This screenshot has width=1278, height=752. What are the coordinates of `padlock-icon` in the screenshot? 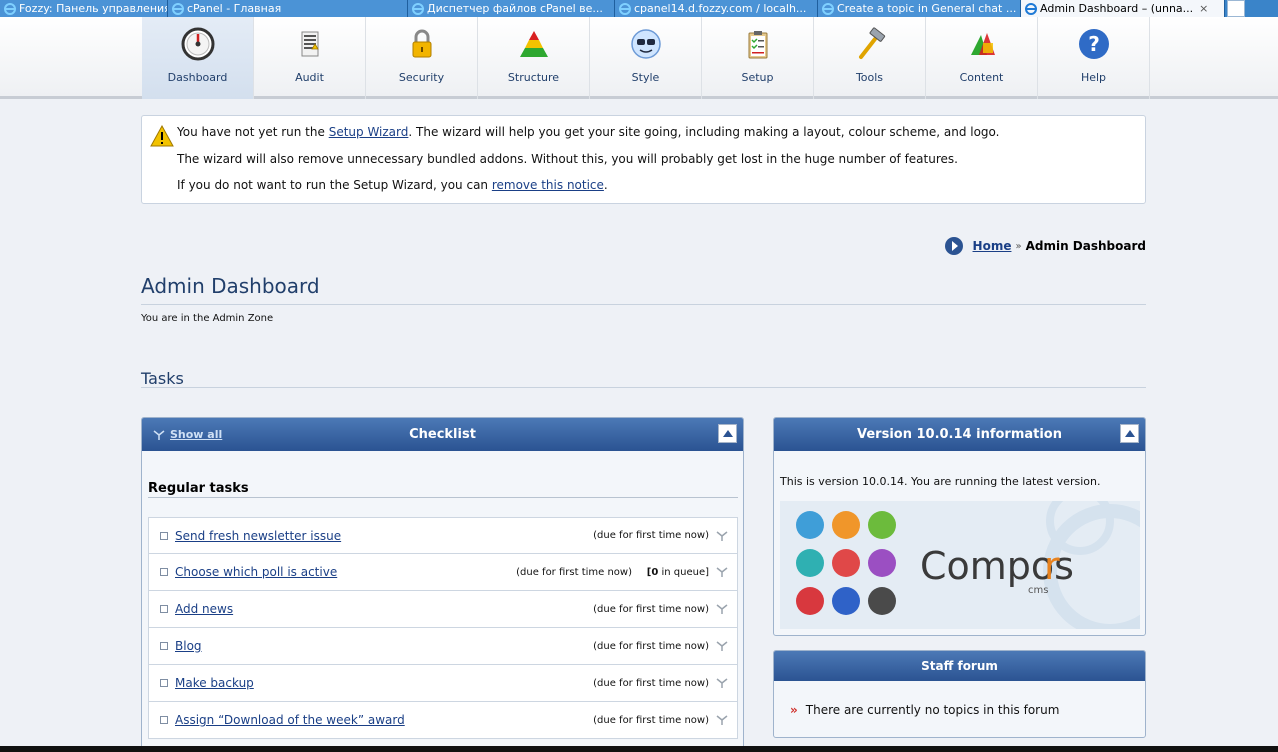 It's located at (421, 43).